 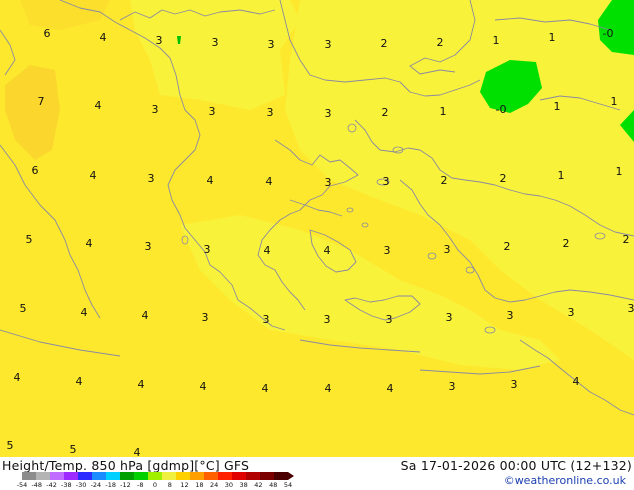 What do you see at coordinates (41, 101) in the screenshot?
I see `contour-label: 7` at bounding box center [41, 101].